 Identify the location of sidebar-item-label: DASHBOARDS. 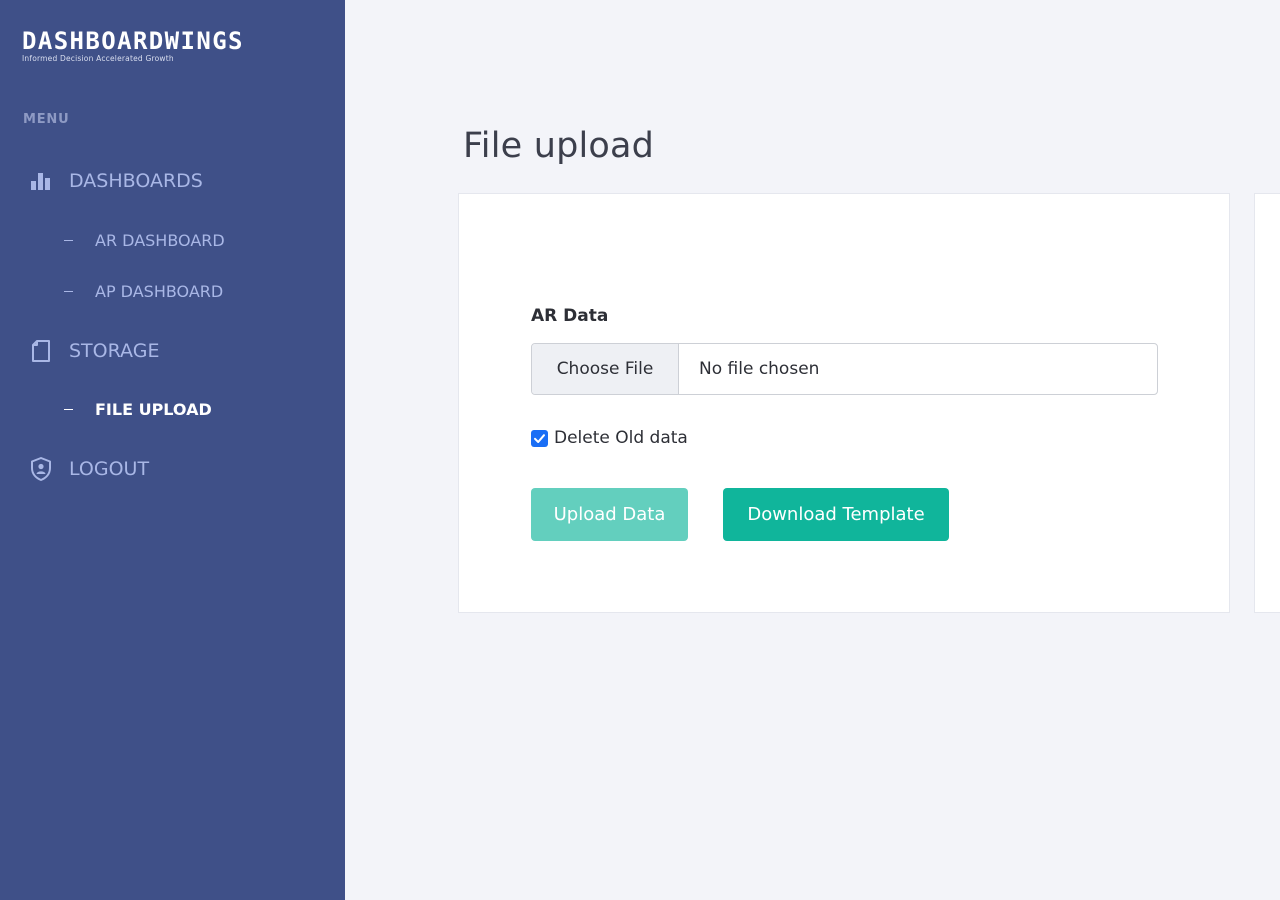
(136, 181).